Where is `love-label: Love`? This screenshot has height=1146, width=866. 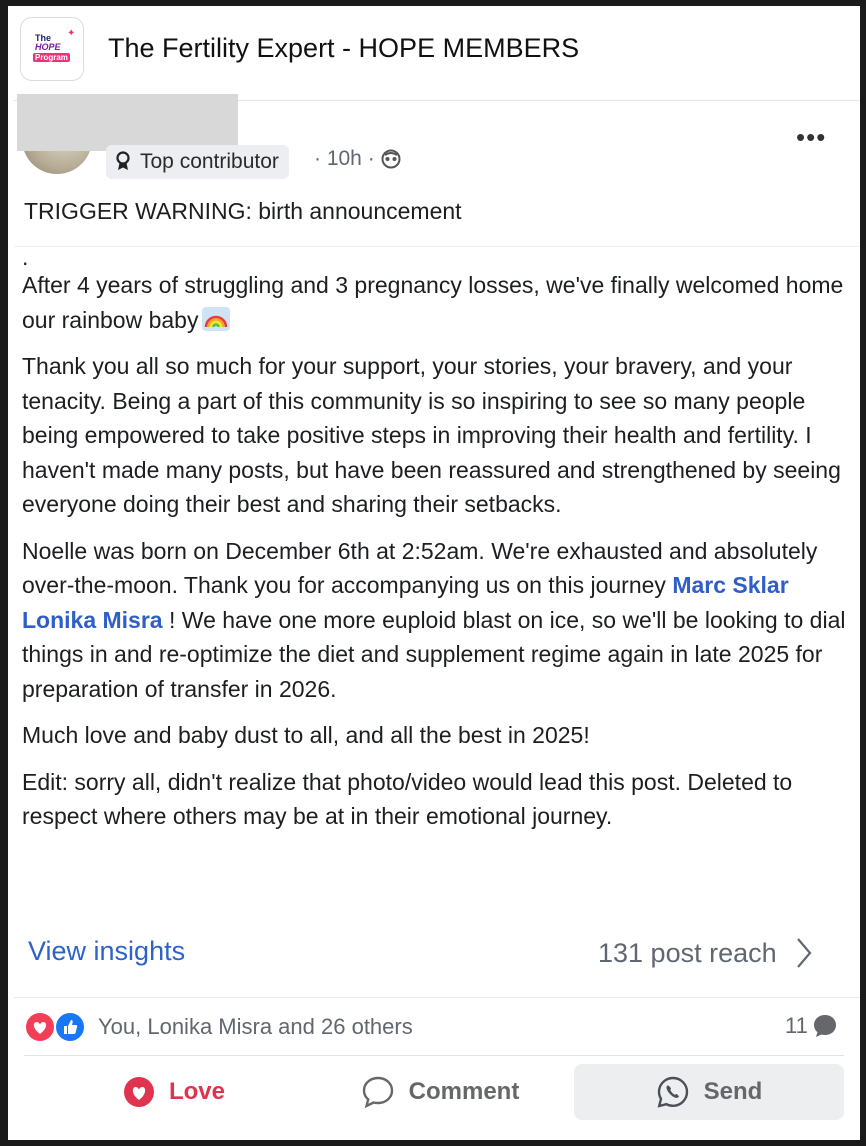
love-label: Love is located at coordinates (196, 1091).